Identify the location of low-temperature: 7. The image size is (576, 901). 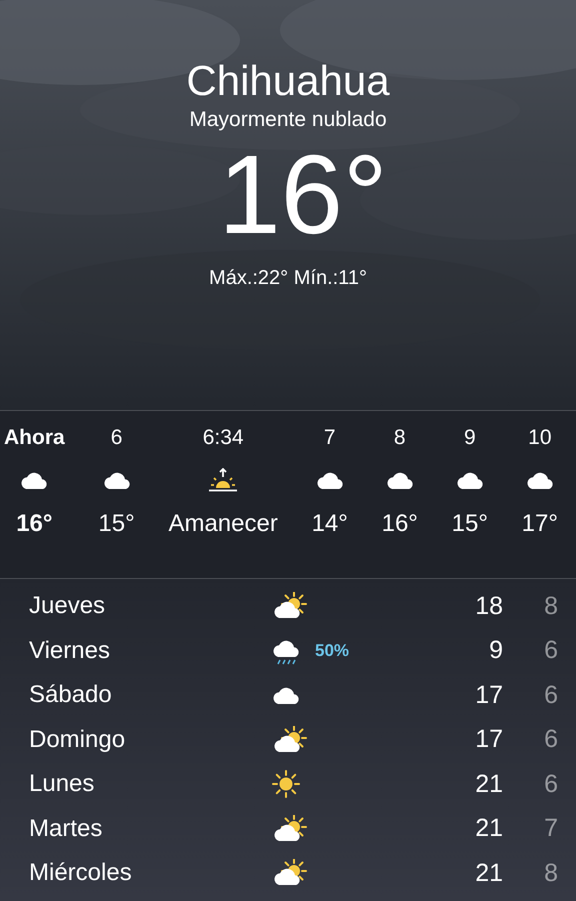
(550, 828).